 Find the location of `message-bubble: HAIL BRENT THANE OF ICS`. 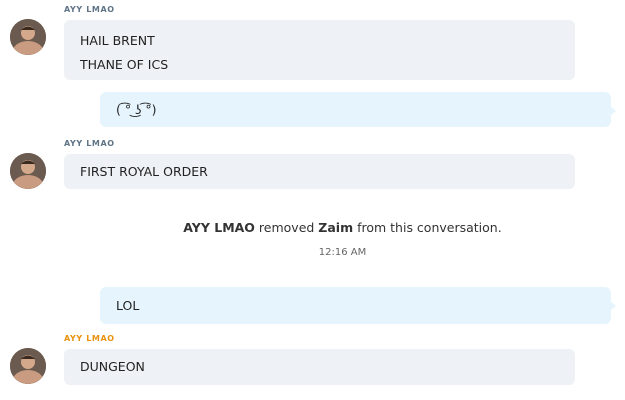

message-bubble: HAIL BRENT THANE OF ICS is located at coordinates (319, 50).